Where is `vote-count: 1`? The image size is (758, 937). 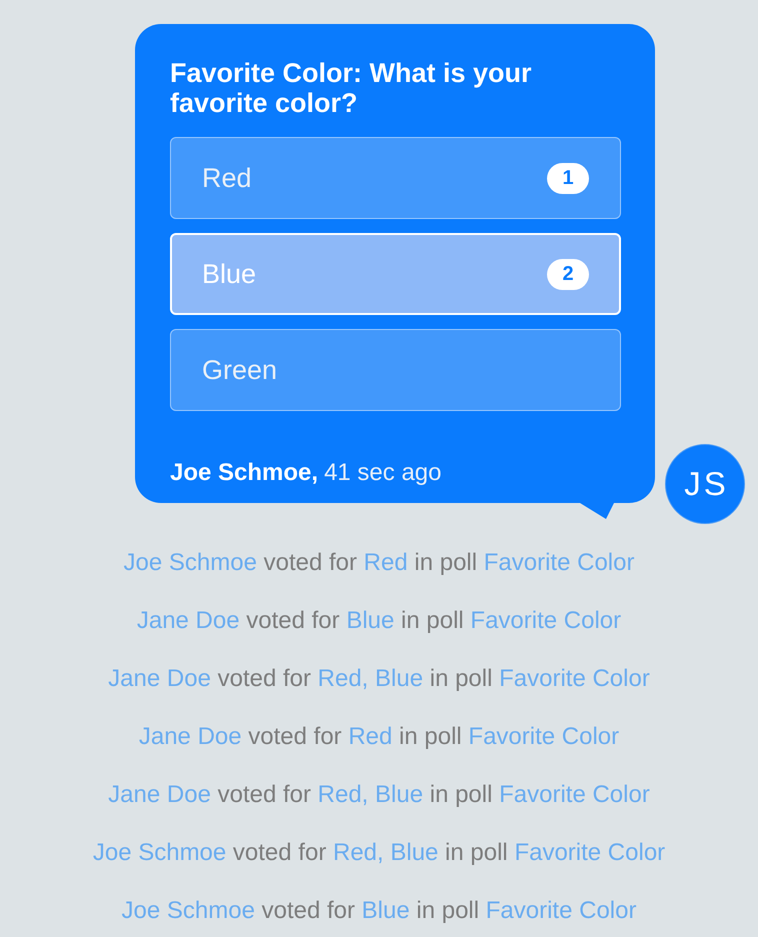
vote-count: 1 is located at coordinates (568, 178).